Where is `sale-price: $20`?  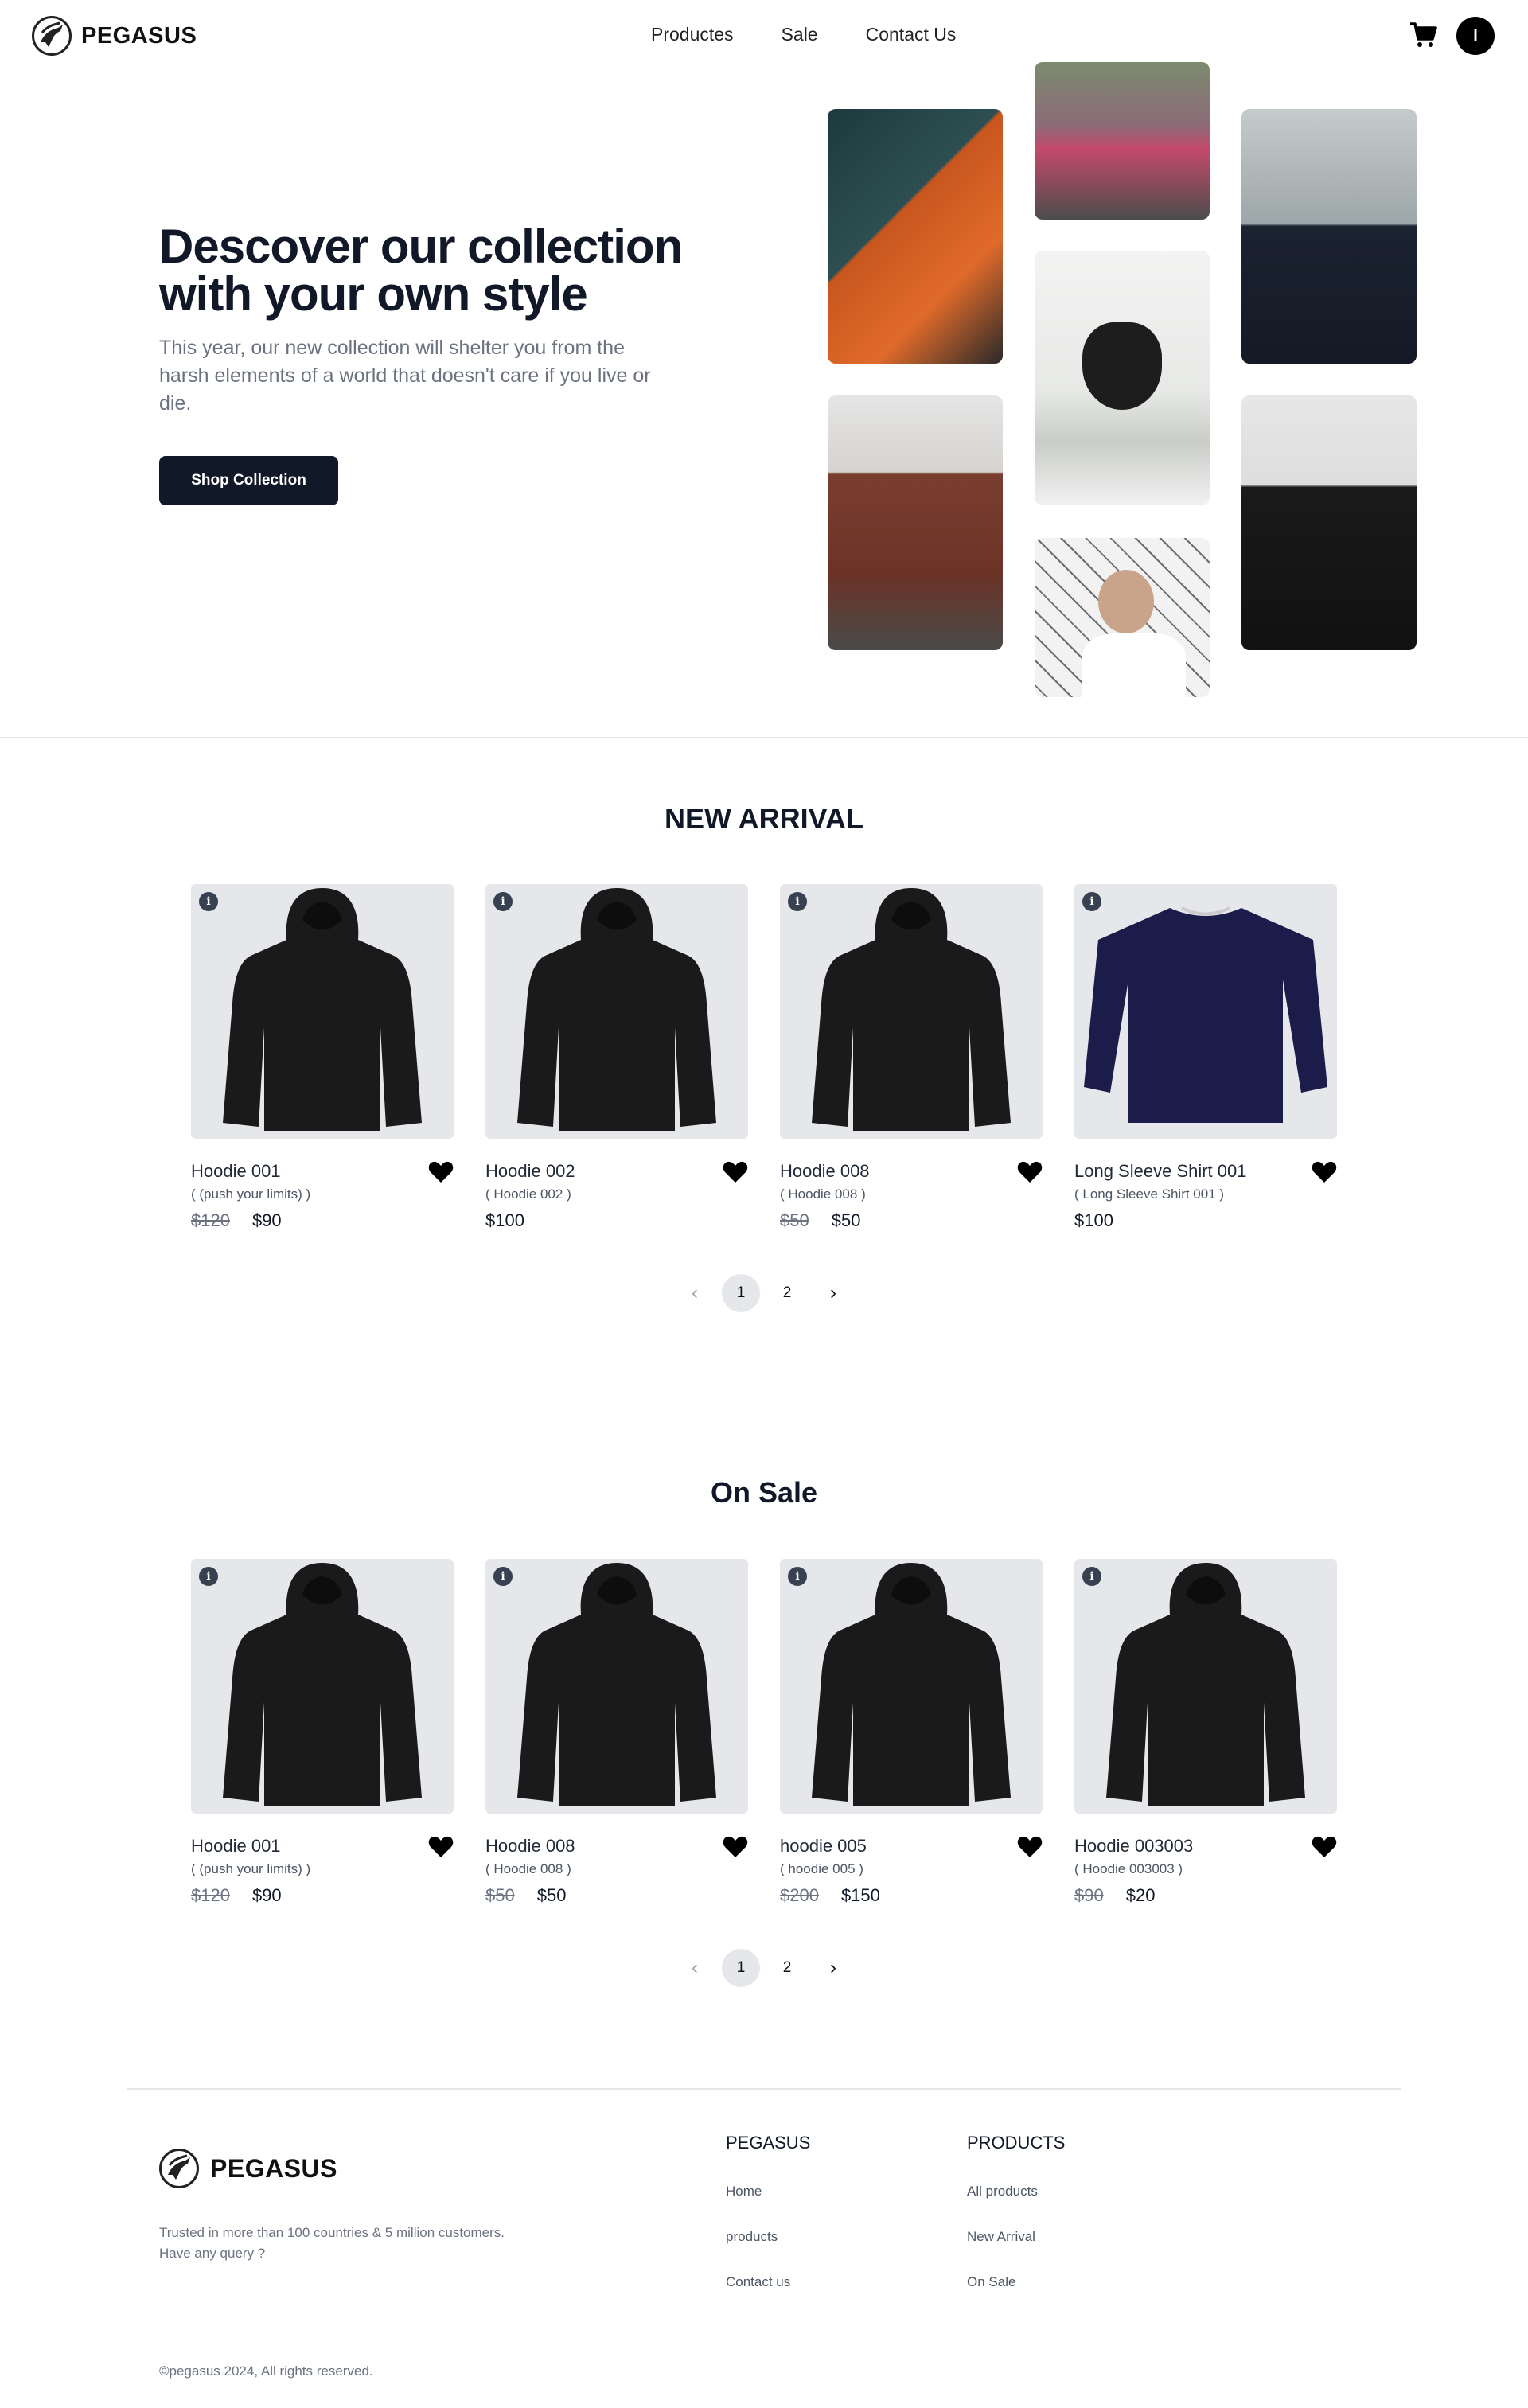
sale-price: $20 is located at coordinates (1140, 1895).